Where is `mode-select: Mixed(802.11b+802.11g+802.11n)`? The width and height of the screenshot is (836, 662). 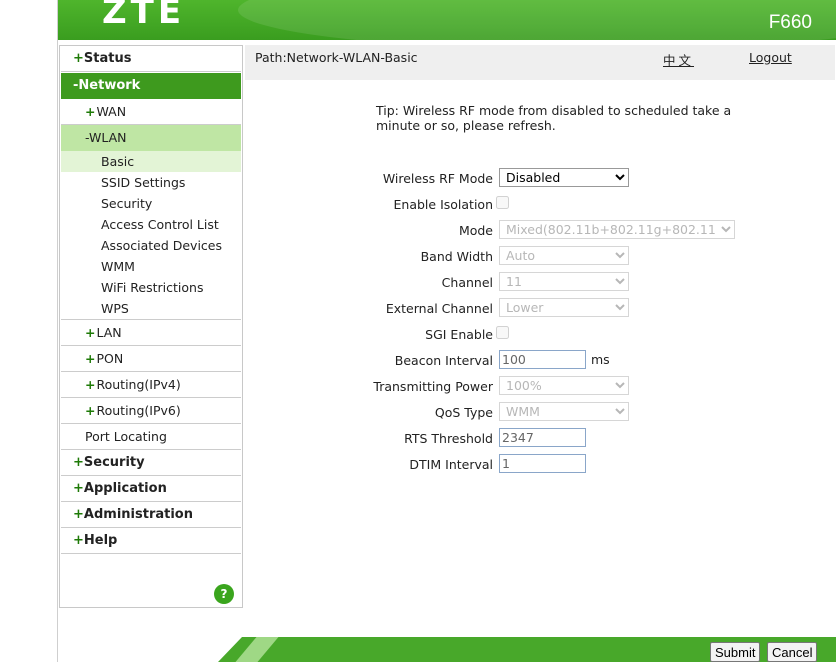 mode-select: Mixed(802.11b+802.11g+802.11n) is located at coordinates (617, 229).